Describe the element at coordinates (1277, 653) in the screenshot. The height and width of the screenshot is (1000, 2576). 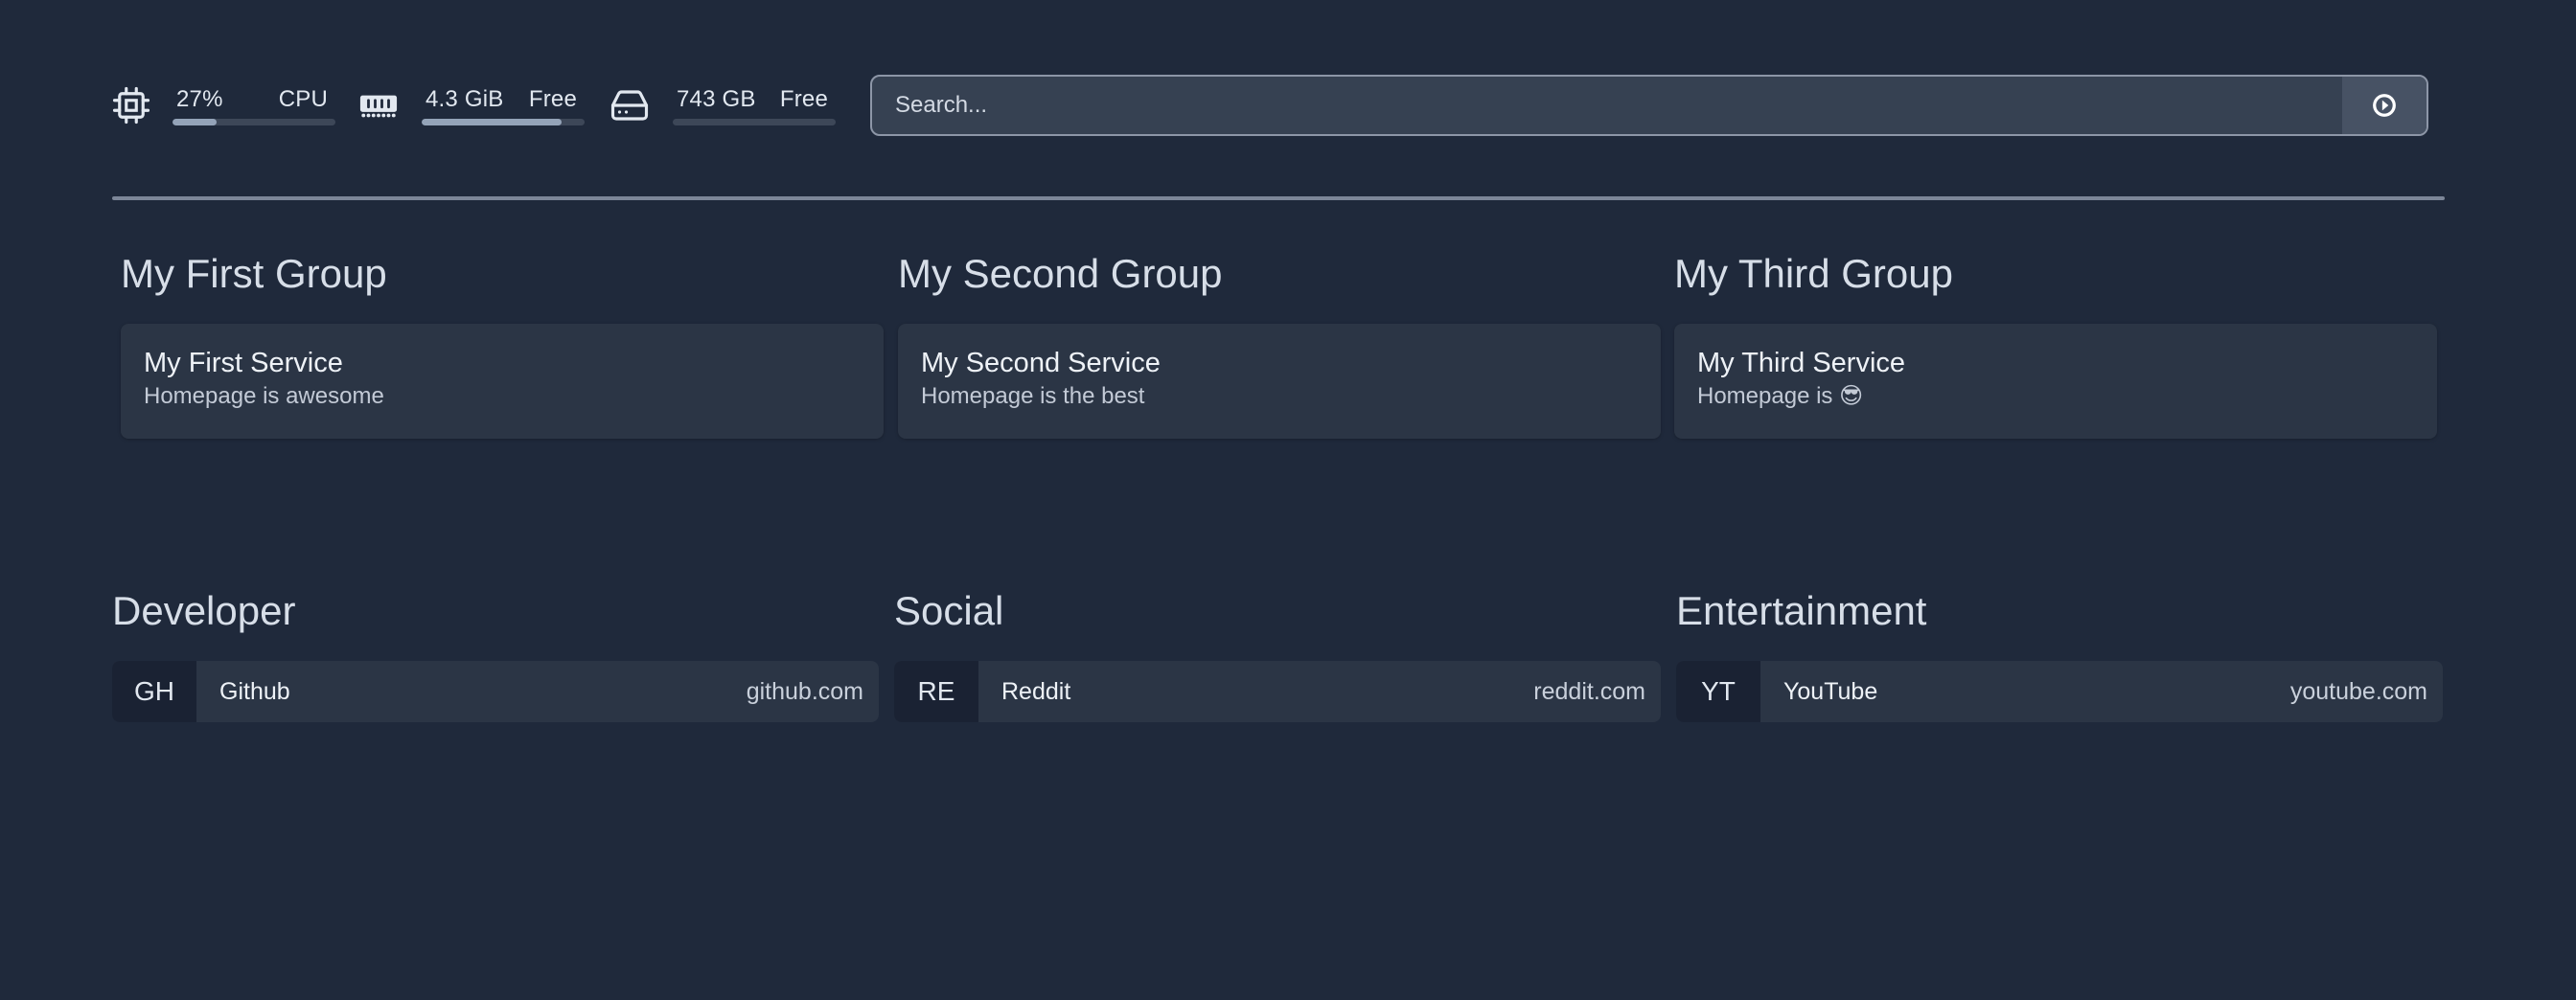
I see `bookmark-group: Social RE Reddit reddit.com` at that location.